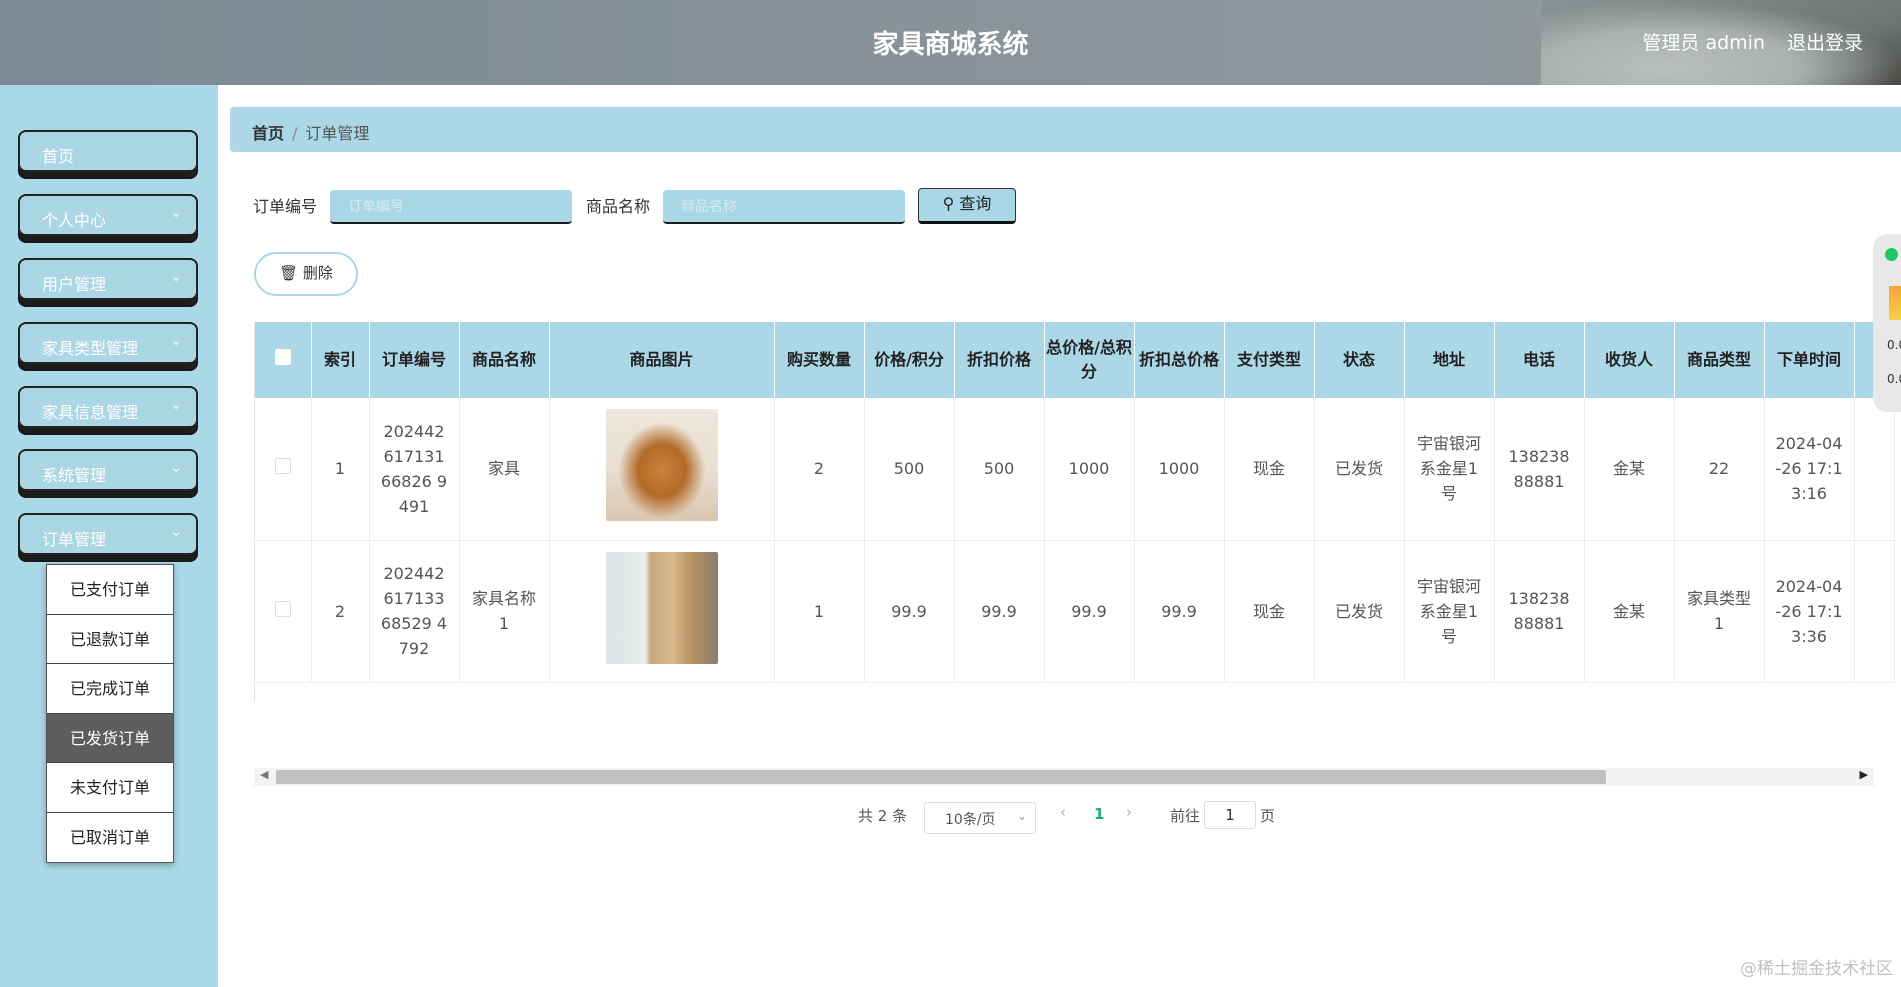 The width and height of the screenshot is (1901, 987). What do you see at coordinates (110, 590) in the screenshot?
I see `submenu-paid-orders: 已支付订单` at bounding box center [110, 590].